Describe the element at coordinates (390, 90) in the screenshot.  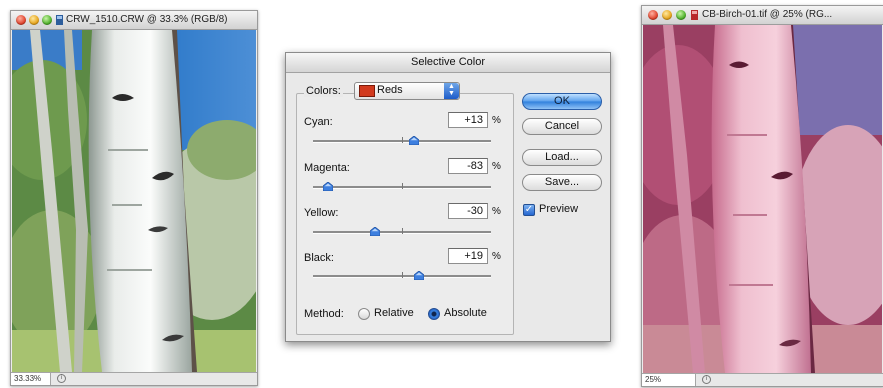
I see `colors-popup-value: Reds` at that location.